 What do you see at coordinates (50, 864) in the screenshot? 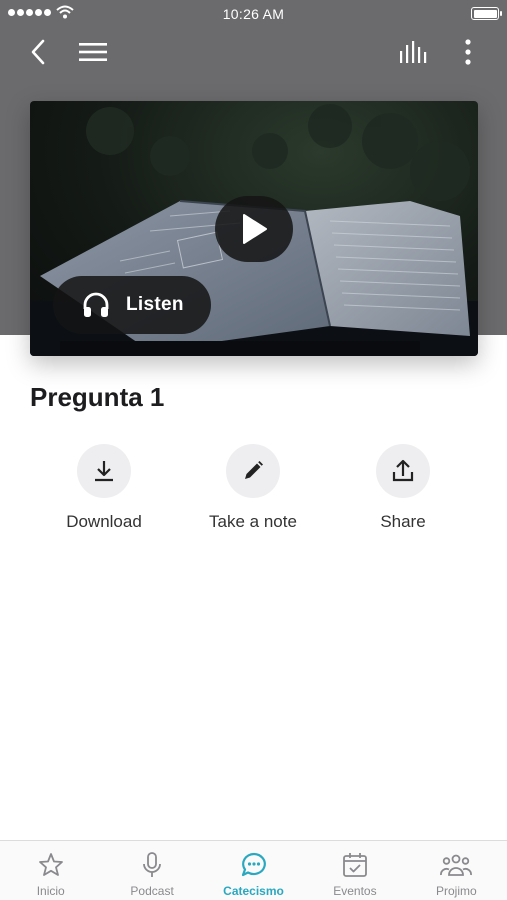
I see `star-icon` at bounding box center [50, 864].